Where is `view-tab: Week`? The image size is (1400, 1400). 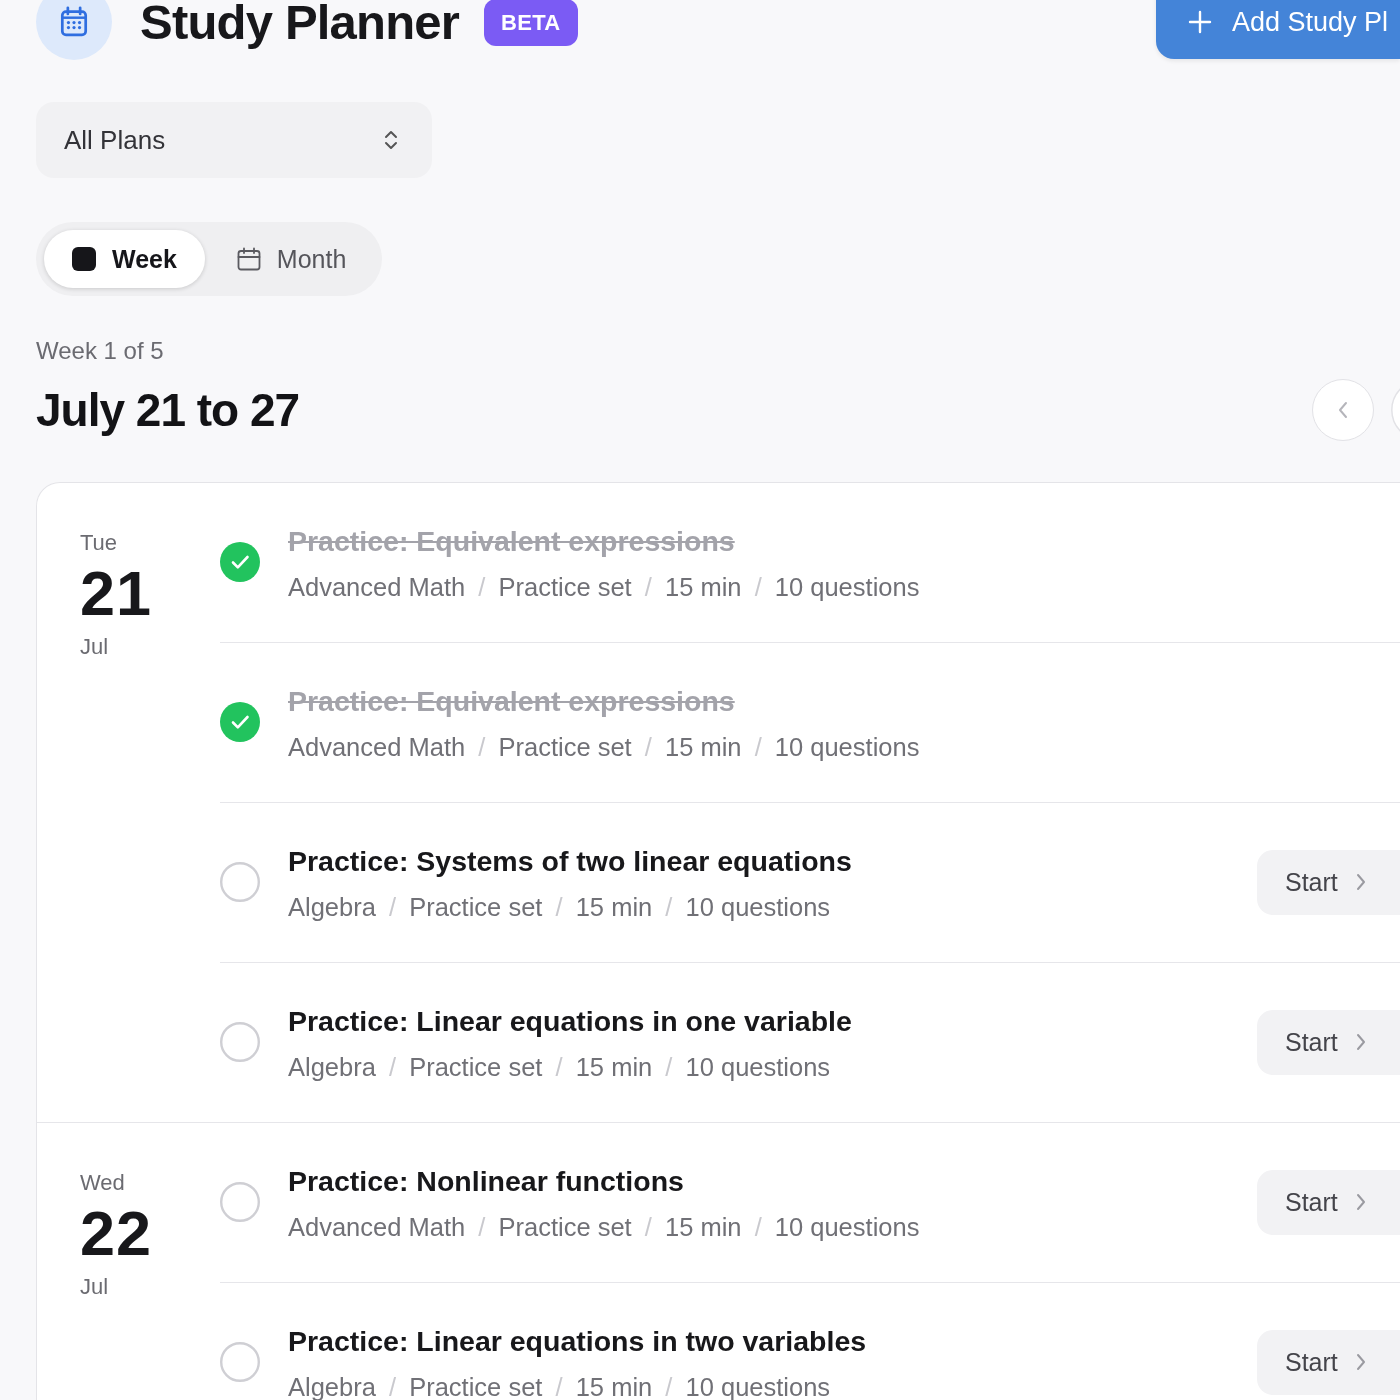 view-tab: Week is located at coordinates (124, 259).